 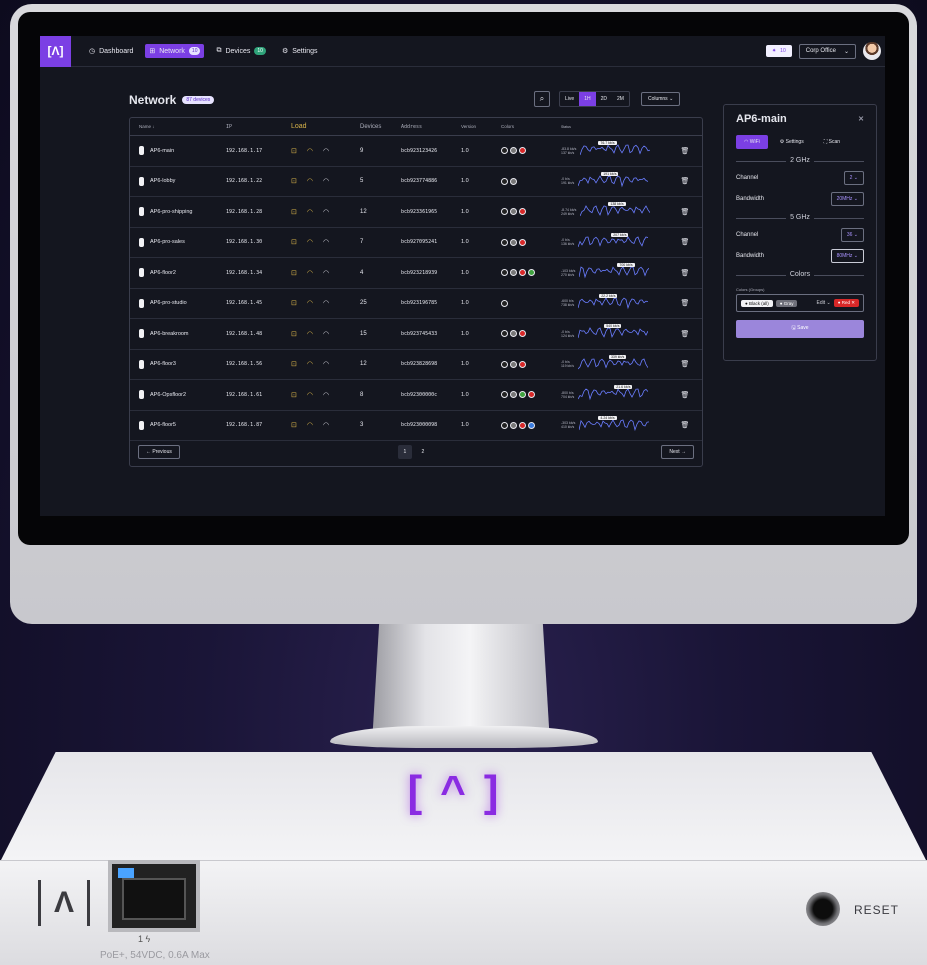 What do you see at coordinates (846, 303) in the screenshot?
I see `chip-red: ● Red ✕` at bounding box center [846, 303].